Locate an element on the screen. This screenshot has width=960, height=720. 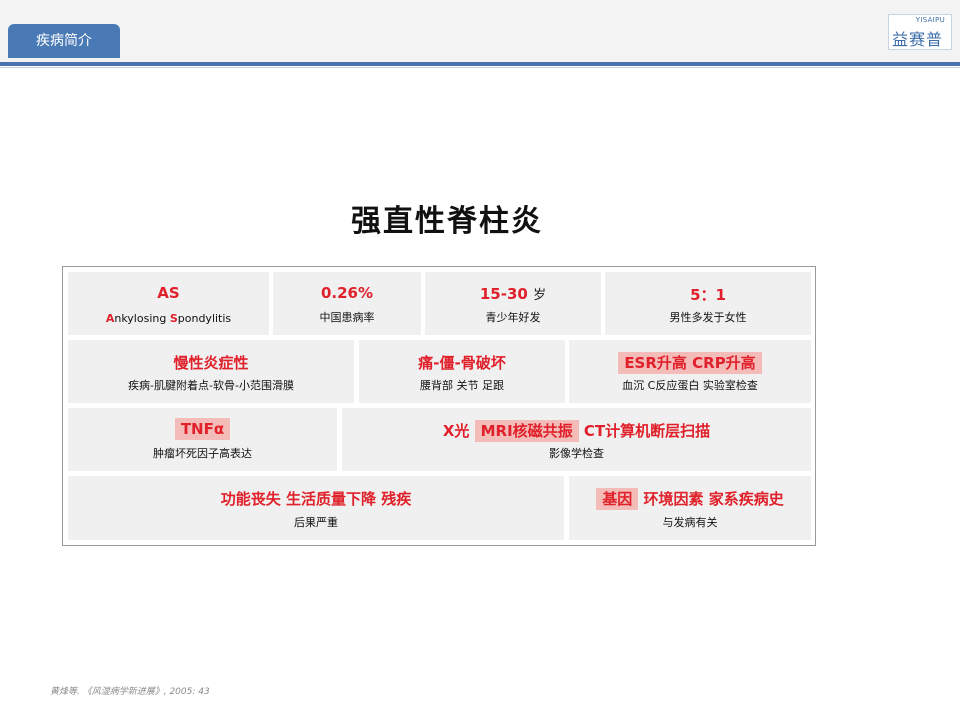
cell-title: ESR升高 CRP升高 is located at coordinates (690, 363).